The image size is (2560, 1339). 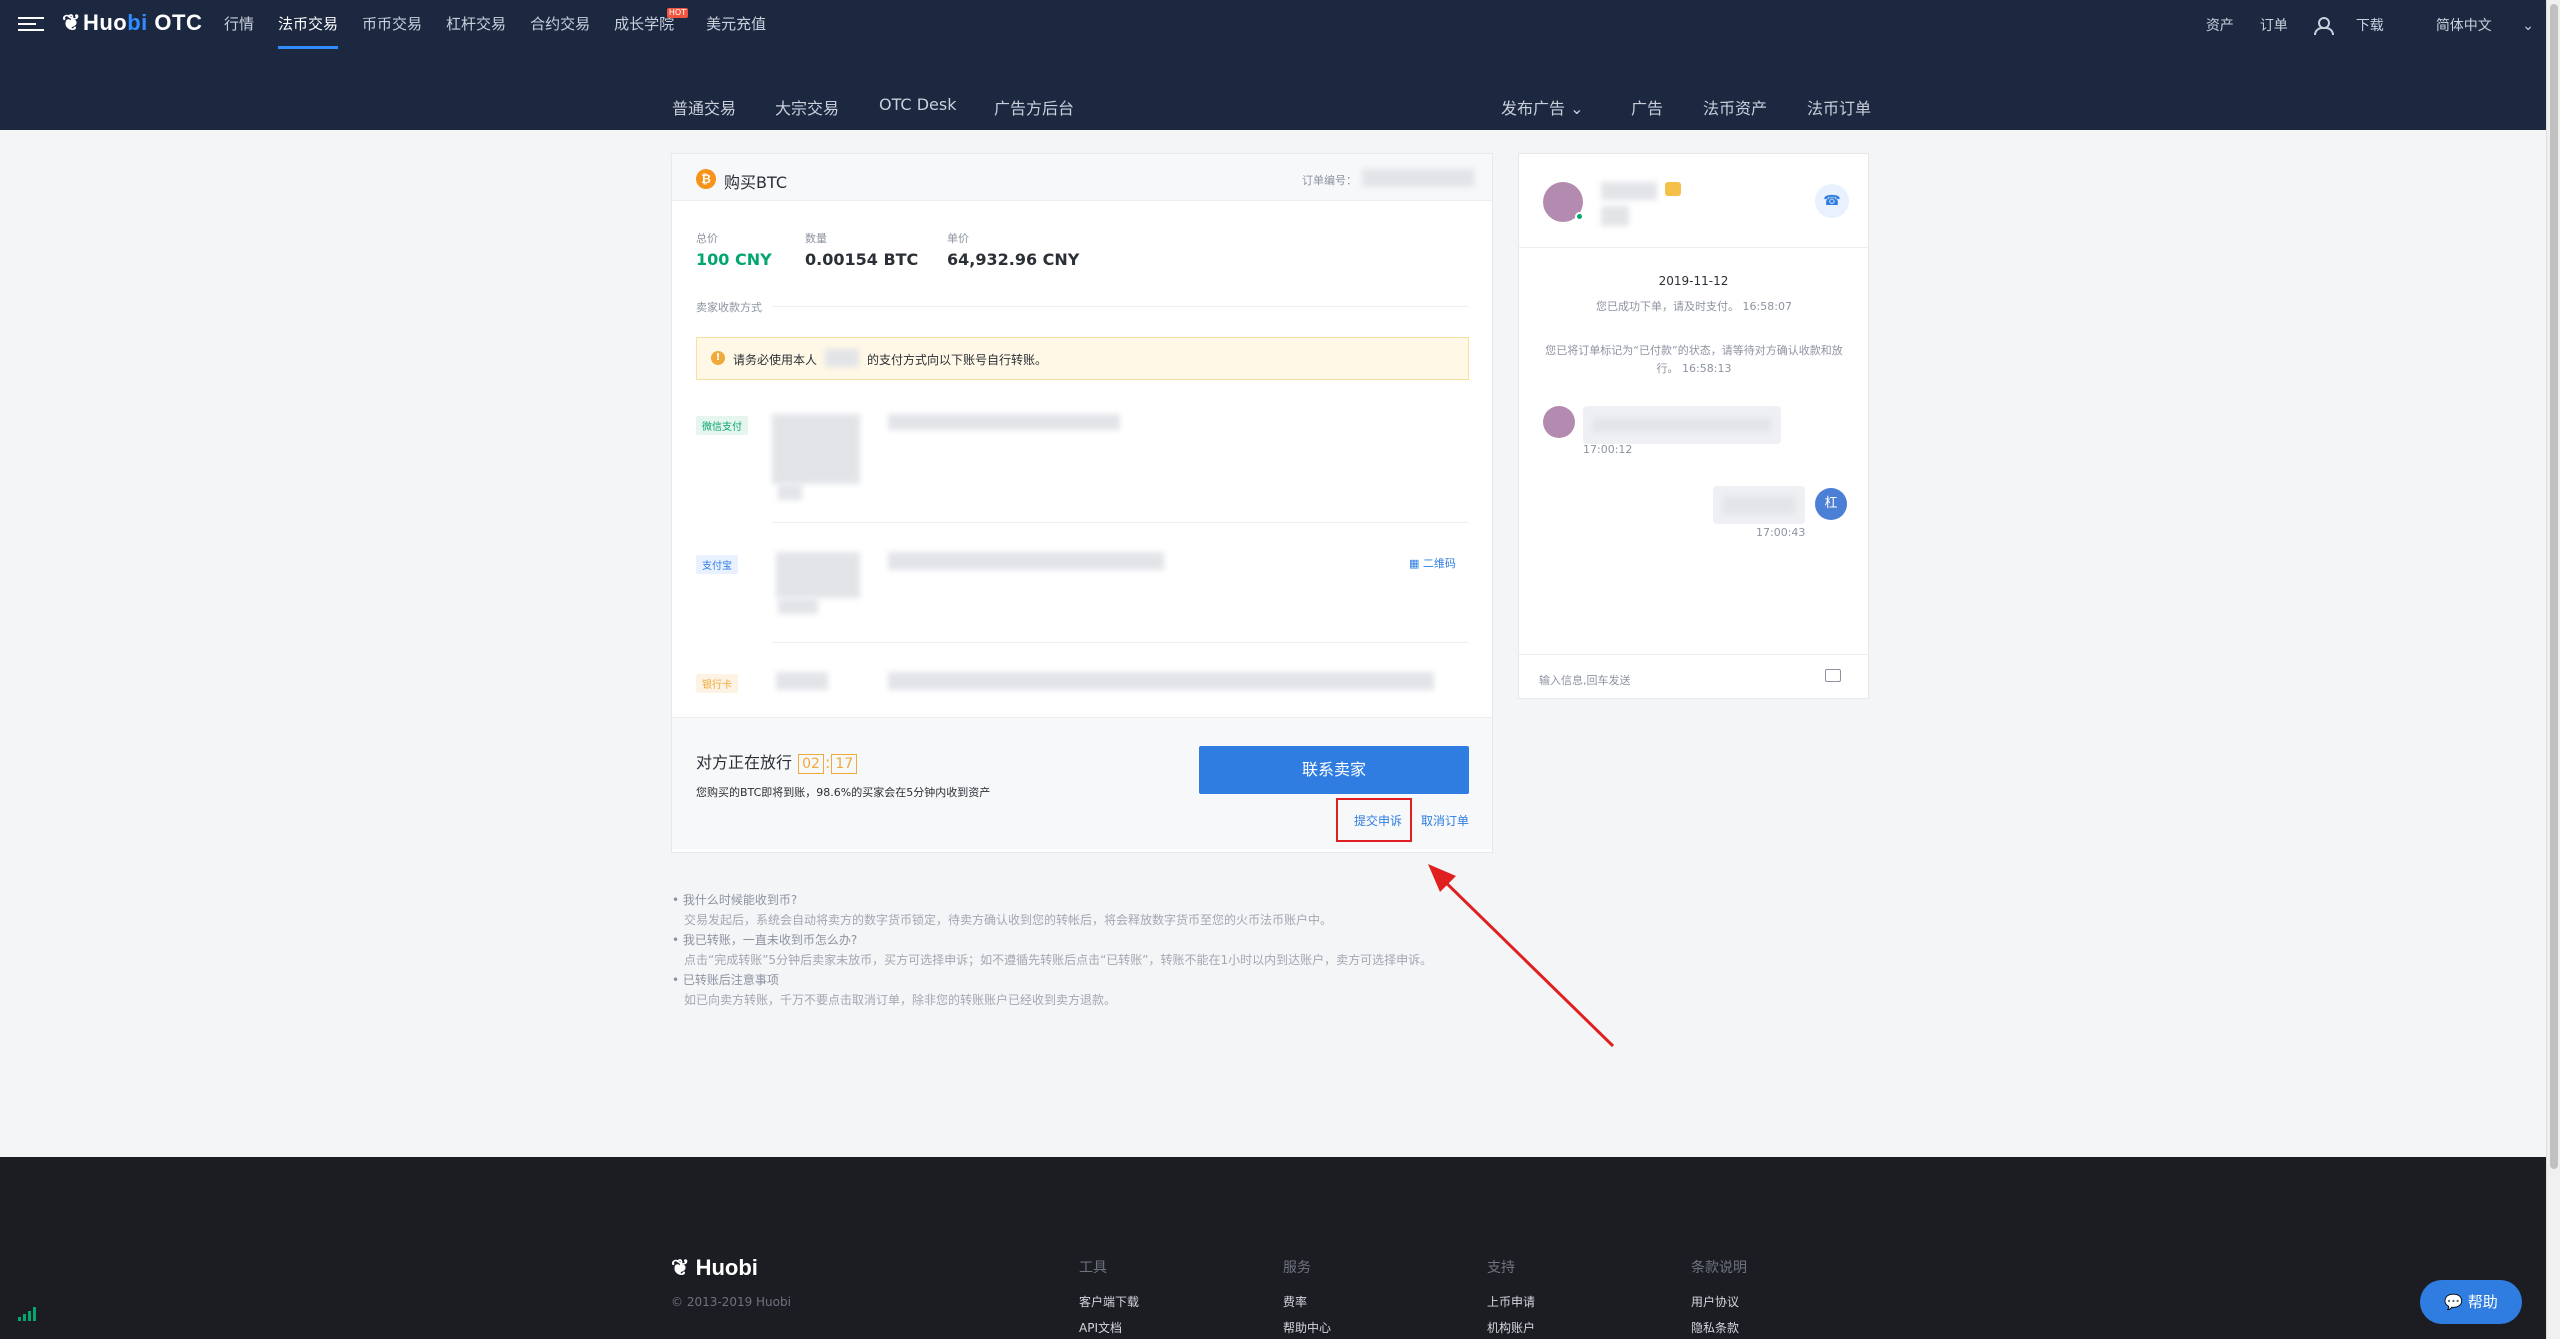 What do you see at coordinates (507, 24) in the screenshot?
I see `main-menu: 行情 法币交易 币币交易 杠杆交易 合约交易 成长学院 HOT 美元充值` at bounding box center [507, 24].